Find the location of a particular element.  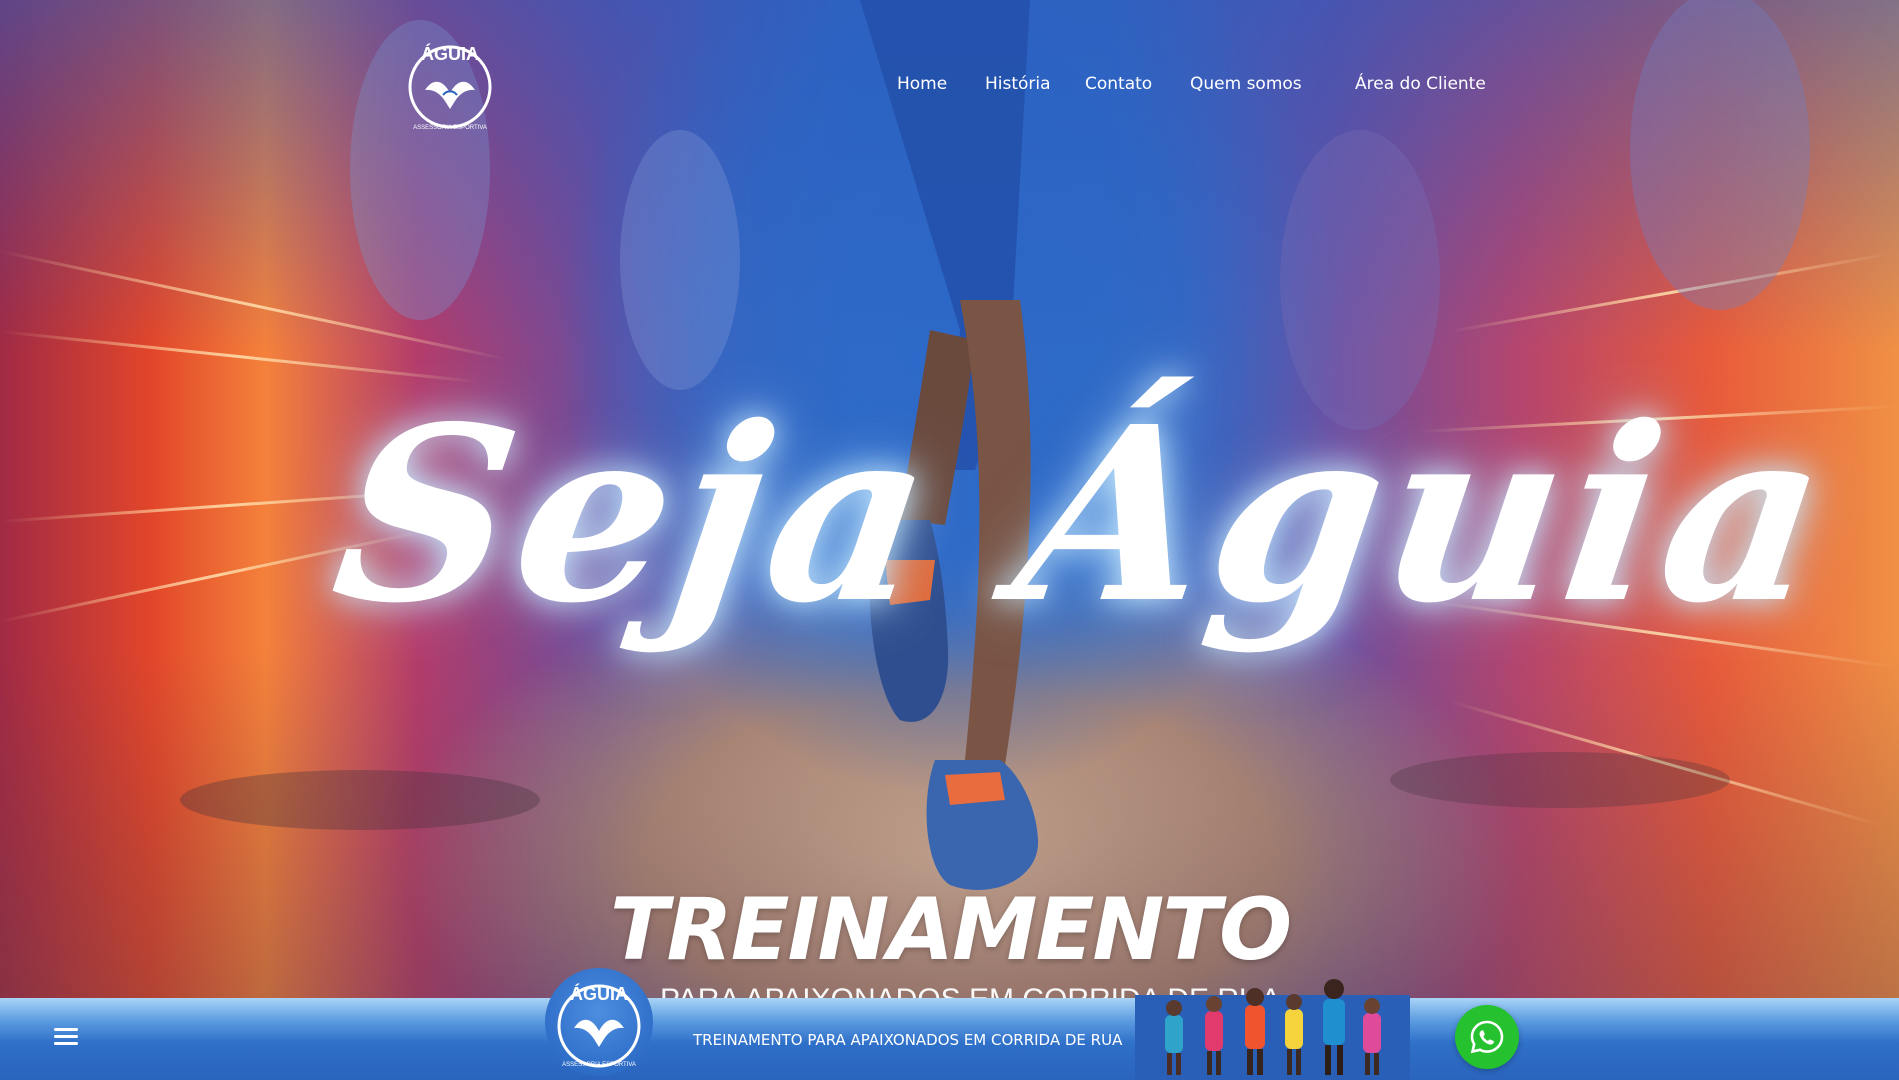

runners-illustration is located at coordinates (1272, 1029).